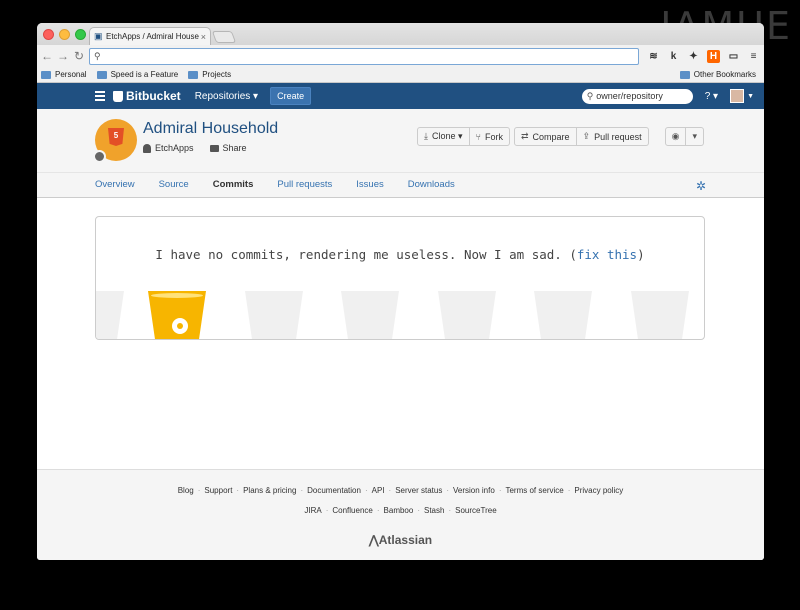 This screenshot has height=610, width=800. I want to click on create-button: Create, so click(291, 96).